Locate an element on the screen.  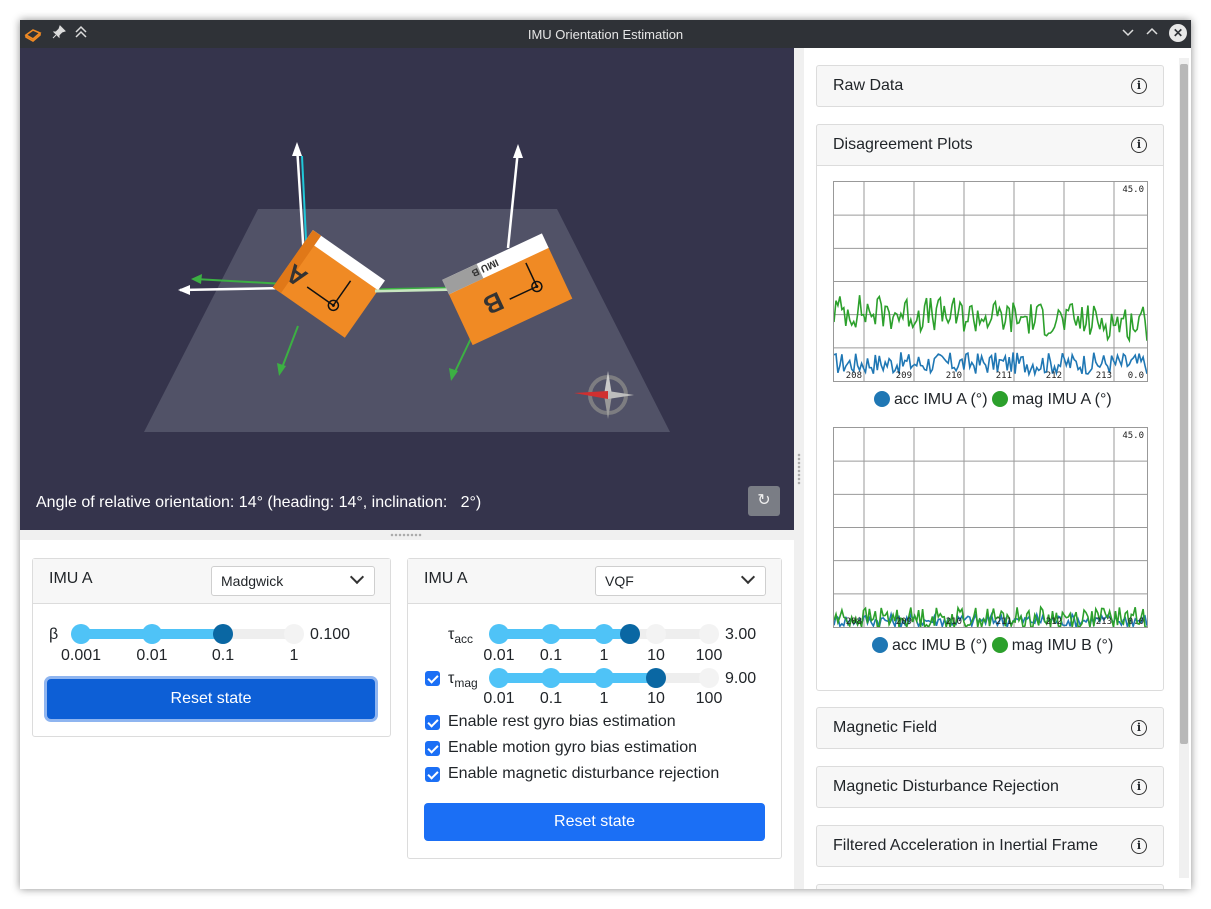
reset-view-button: ↻ is located at coordinates (764, 501).